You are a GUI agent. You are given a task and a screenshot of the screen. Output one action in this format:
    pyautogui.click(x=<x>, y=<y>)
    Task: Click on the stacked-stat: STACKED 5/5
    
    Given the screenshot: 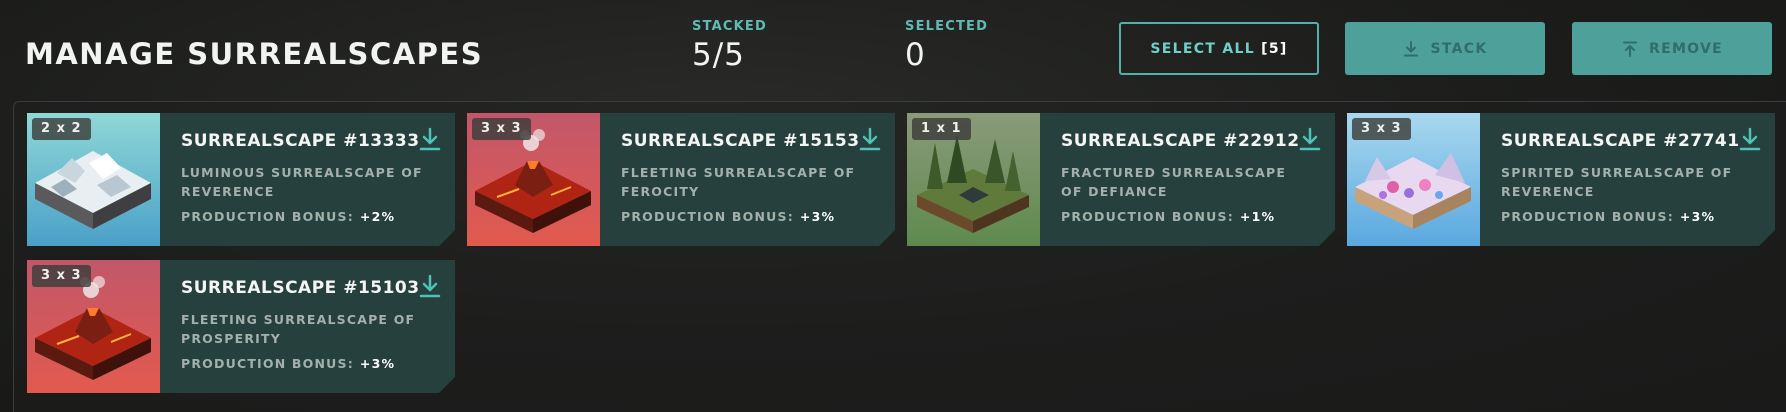 What is the action you would take?
    pyautogui.click(x=729, y=46)
    